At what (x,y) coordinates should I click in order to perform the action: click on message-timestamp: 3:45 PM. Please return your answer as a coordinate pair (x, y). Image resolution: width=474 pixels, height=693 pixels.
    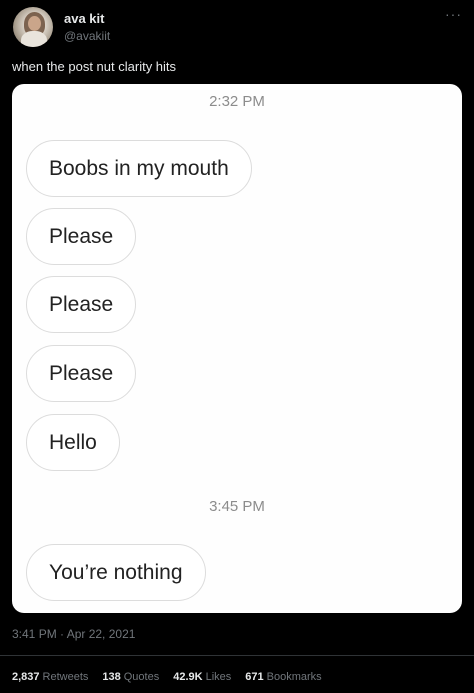
    Looking at the image, I should click on (237, 506).